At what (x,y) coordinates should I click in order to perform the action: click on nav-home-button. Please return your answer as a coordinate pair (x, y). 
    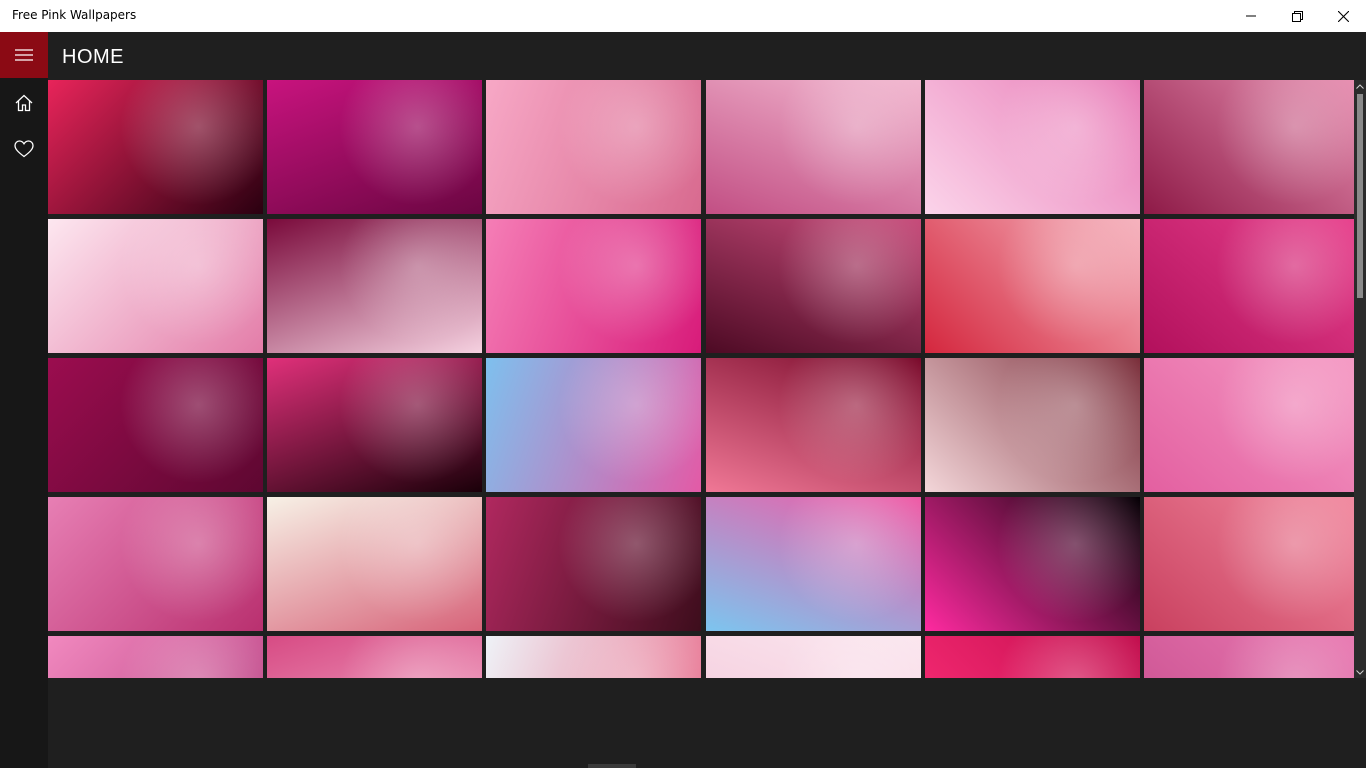
    Looking at the image, I should click on (24, 103).